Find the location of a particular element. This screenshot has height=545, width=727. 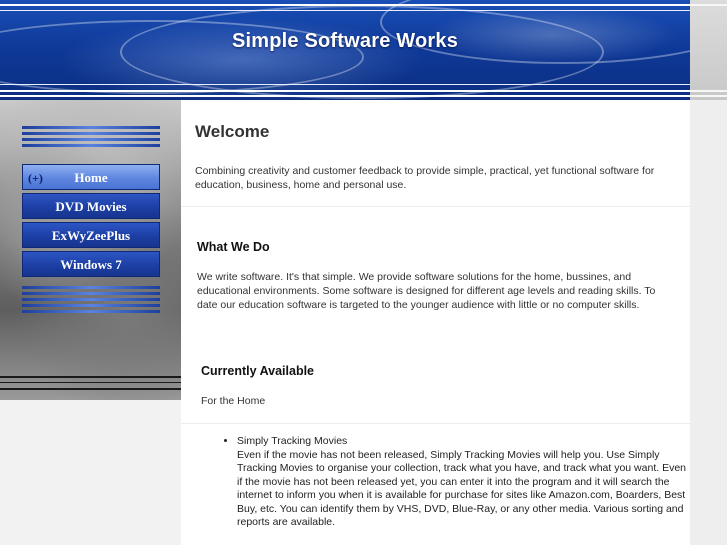

site-title: Simple Software Works is located at coordinates (345, 41).